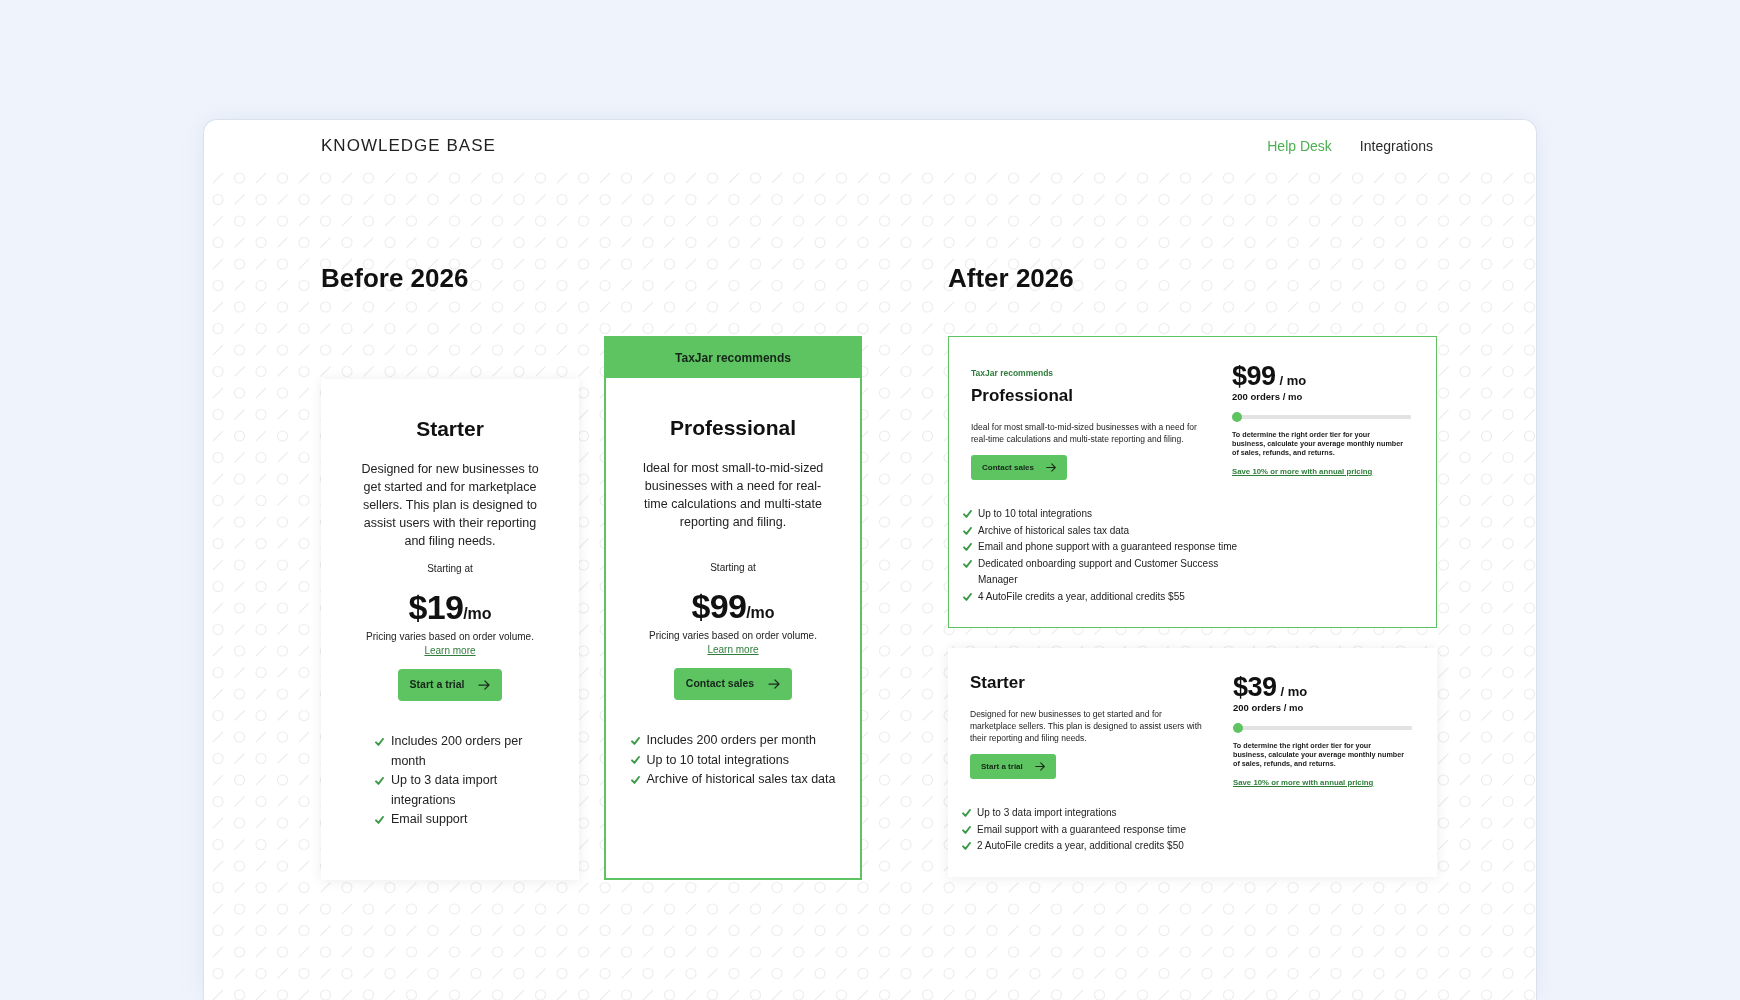  I want to click on feature-text: Email and phone support with a guaranteed response time, so click(1108, 547).